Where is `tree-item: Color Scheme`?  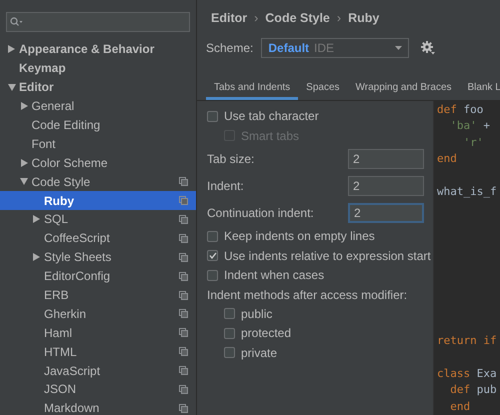
tree-item: Color Scheme is located at coordinates (98, 162).